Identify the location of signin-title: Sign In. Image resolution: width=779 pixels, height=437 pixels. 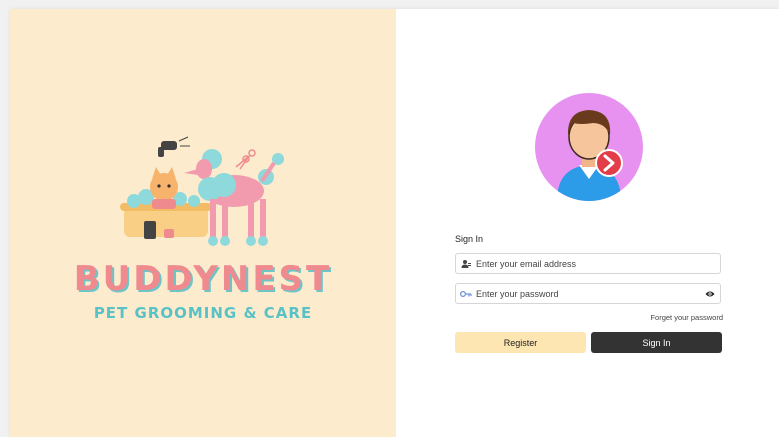
(469, 239).